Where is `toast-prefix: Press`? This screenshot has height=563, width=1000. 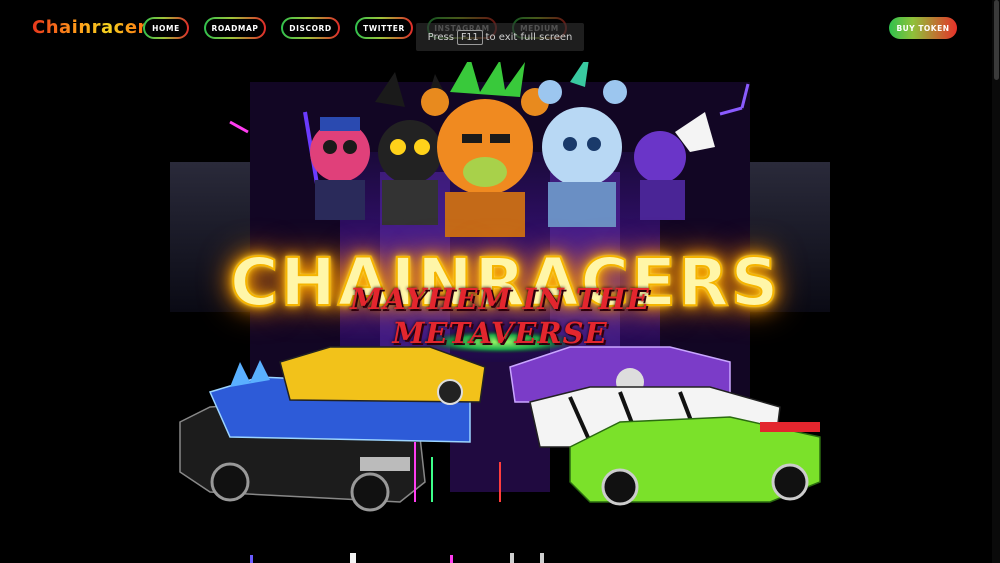
toast-prefix: Press is located at coordinates (440, 37).